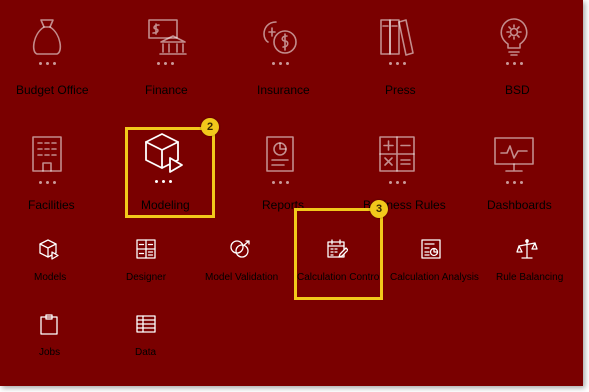 The width and height of the screenshot is (589, 392). I want to click on books-icon, so click(397, 37).